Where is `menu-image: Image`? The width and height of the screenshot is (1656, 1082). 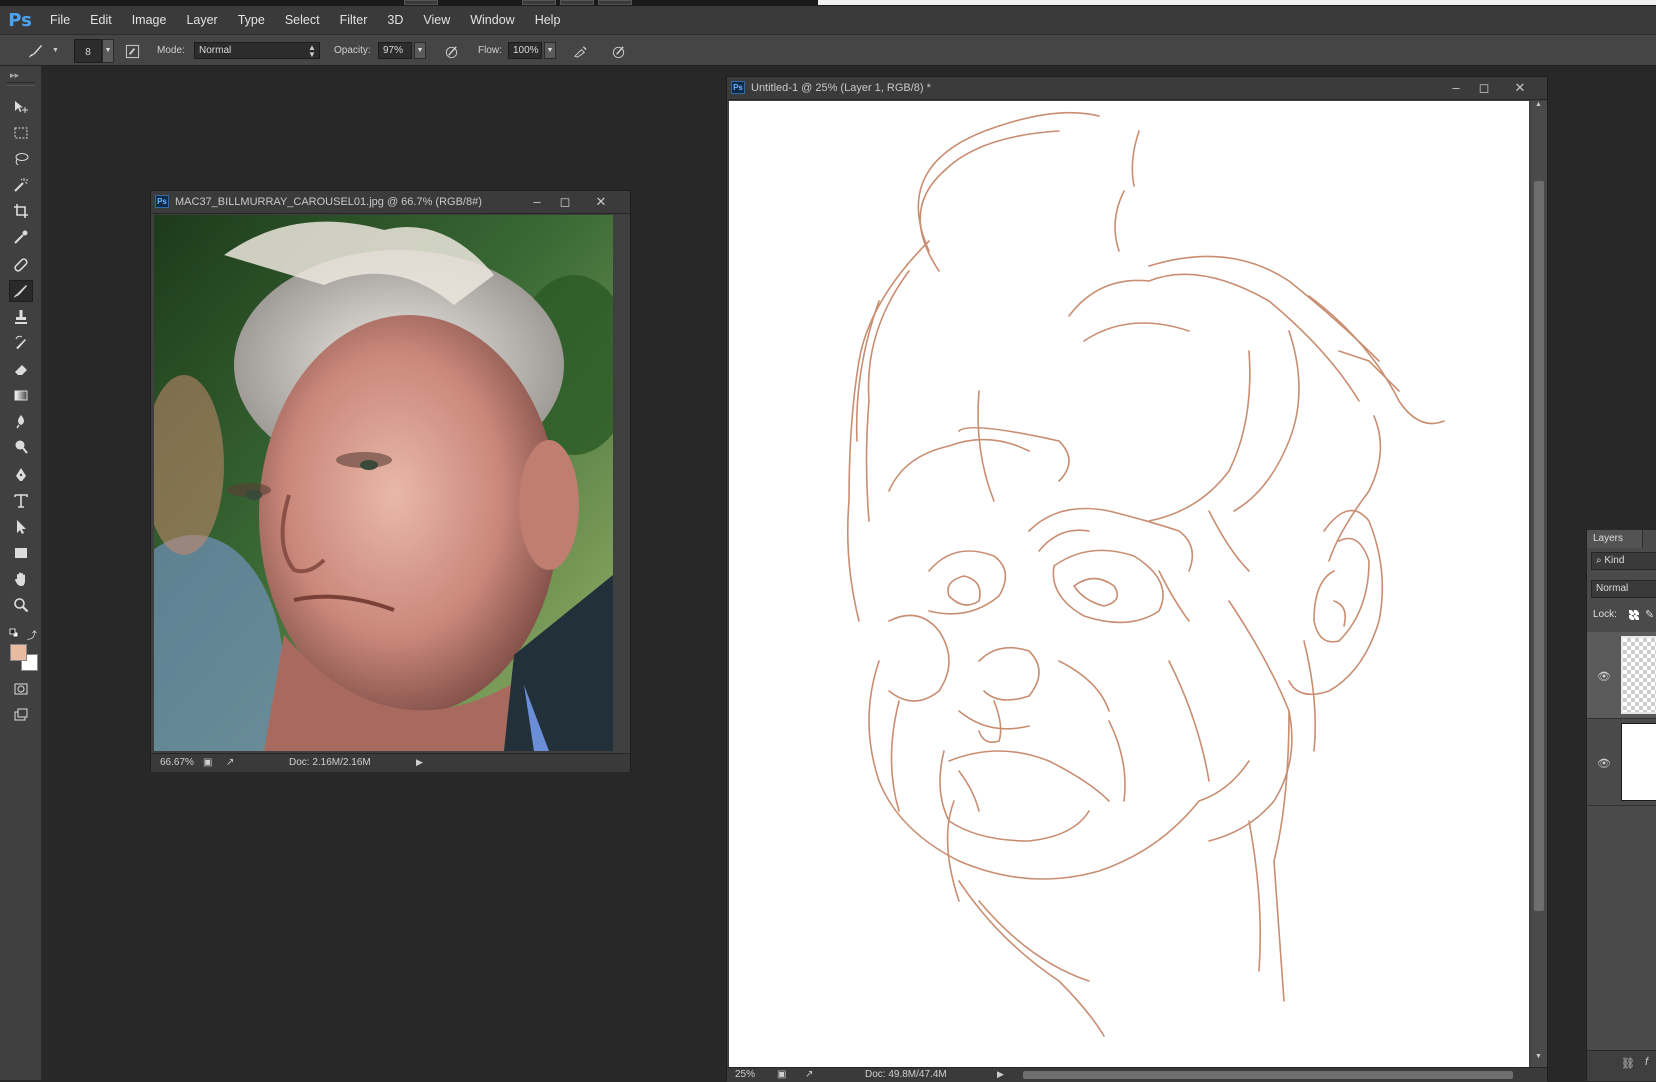 menu-image: Image is located at coordinates (149, 20).